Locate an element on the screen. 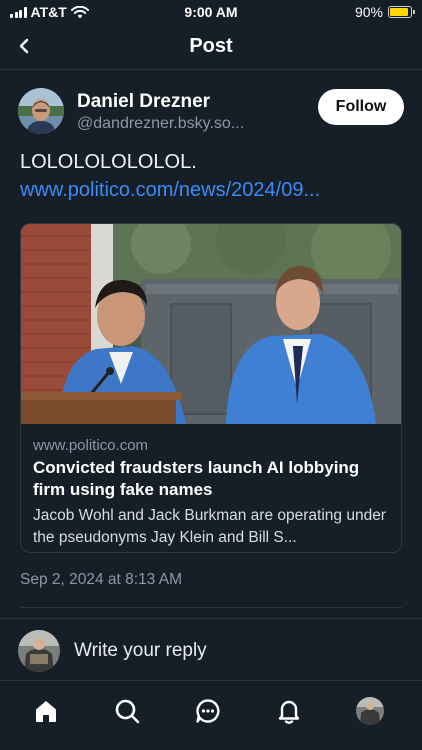 Image resolution: width=422 pixels, height=750 pixels. battery-icon is located at coordinates (401, 12).